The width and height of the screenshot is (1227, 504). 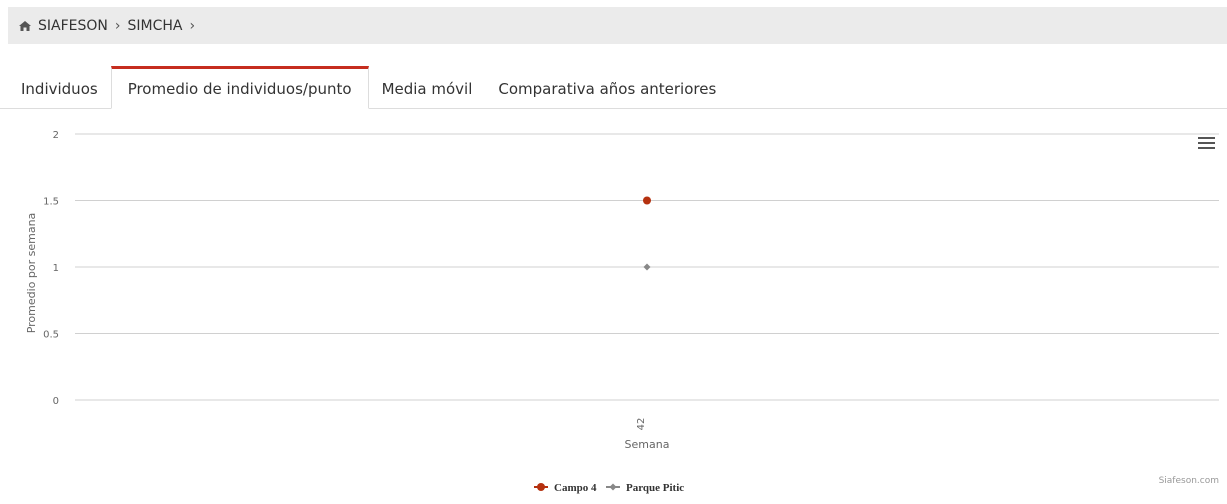 I want to click on tab-promedio-individuos-punto: Promedio de individuos/punto, so click(x=239, y=87).